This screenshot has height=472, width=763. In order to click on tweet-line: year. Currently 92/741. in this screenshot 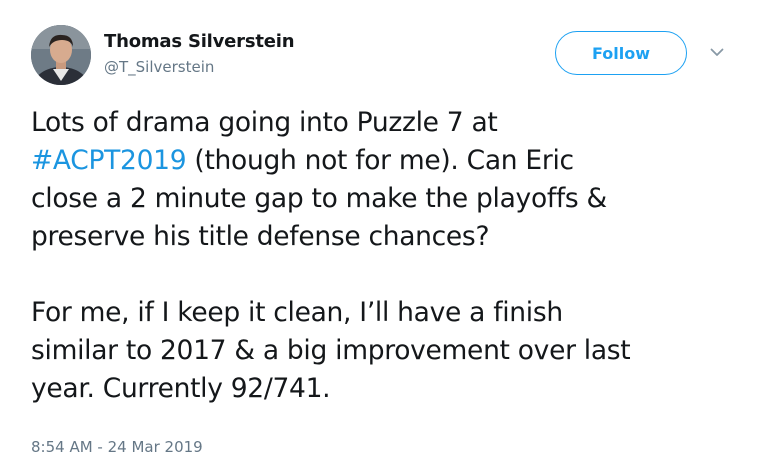, I will do `click(181, 388)`.